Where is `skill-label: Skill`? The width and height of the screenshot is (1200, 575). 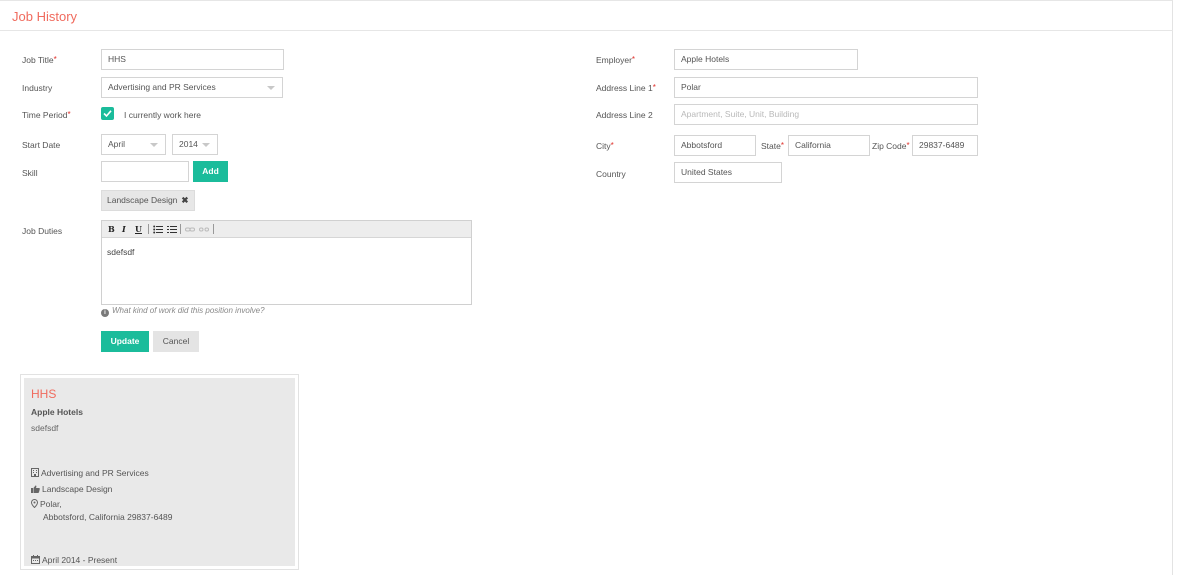
skill-label: Skill is located at coordinates (30, 173).